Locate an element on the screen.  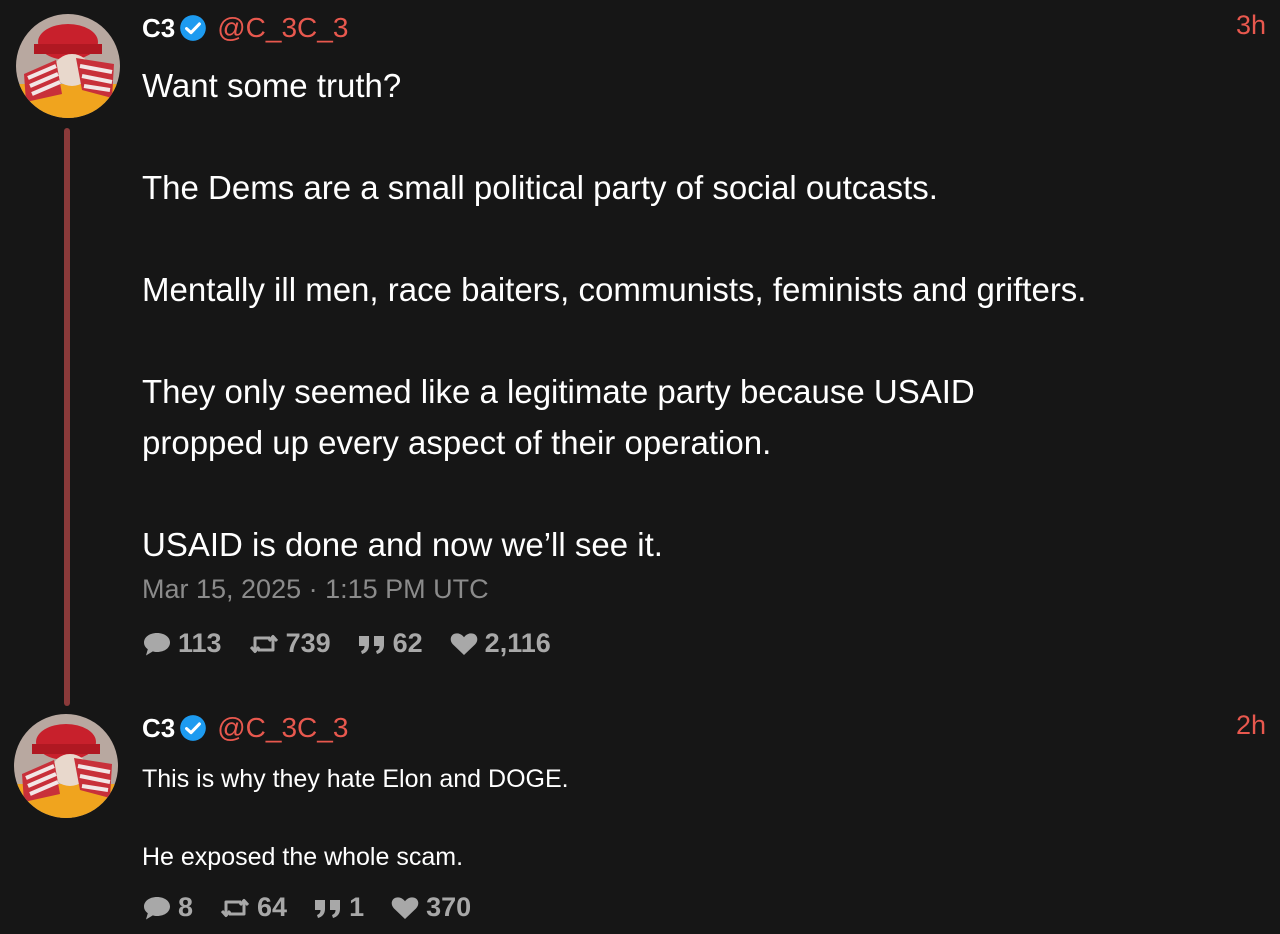
quote-count: 62 is located at coordinates (407, 643).